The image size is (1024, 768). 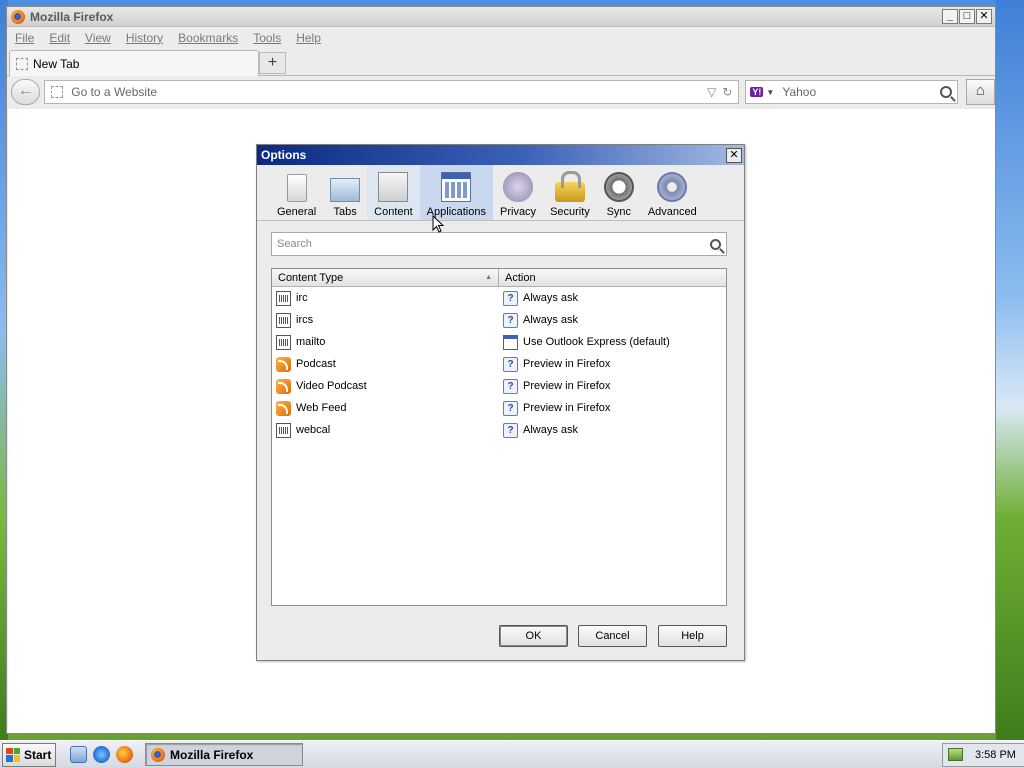 What do you see at coordinates (950, 16) in the screenshot?
I see `minimize-button: _` at bounding box center [950, 16].